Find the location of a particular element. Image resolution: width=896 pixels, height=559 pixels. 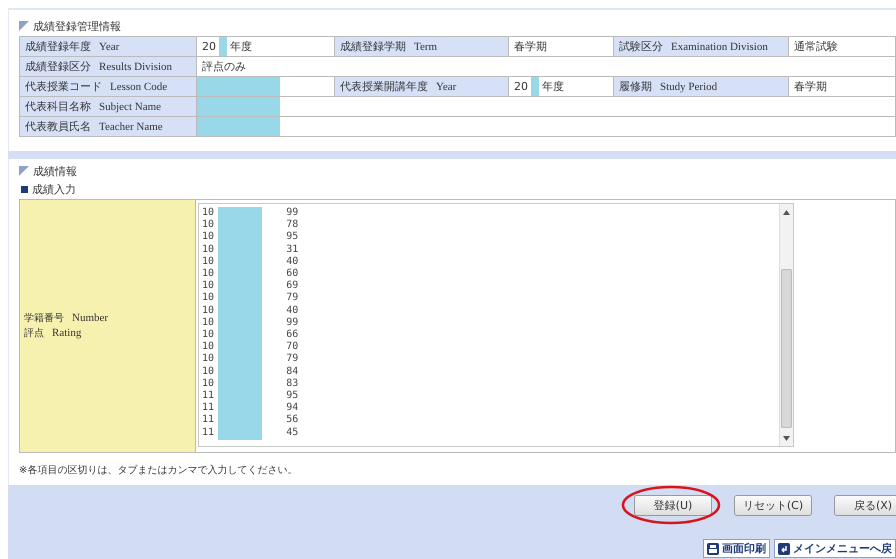

field-label: 履修期 Study Period is located at coordinates (701, 87).